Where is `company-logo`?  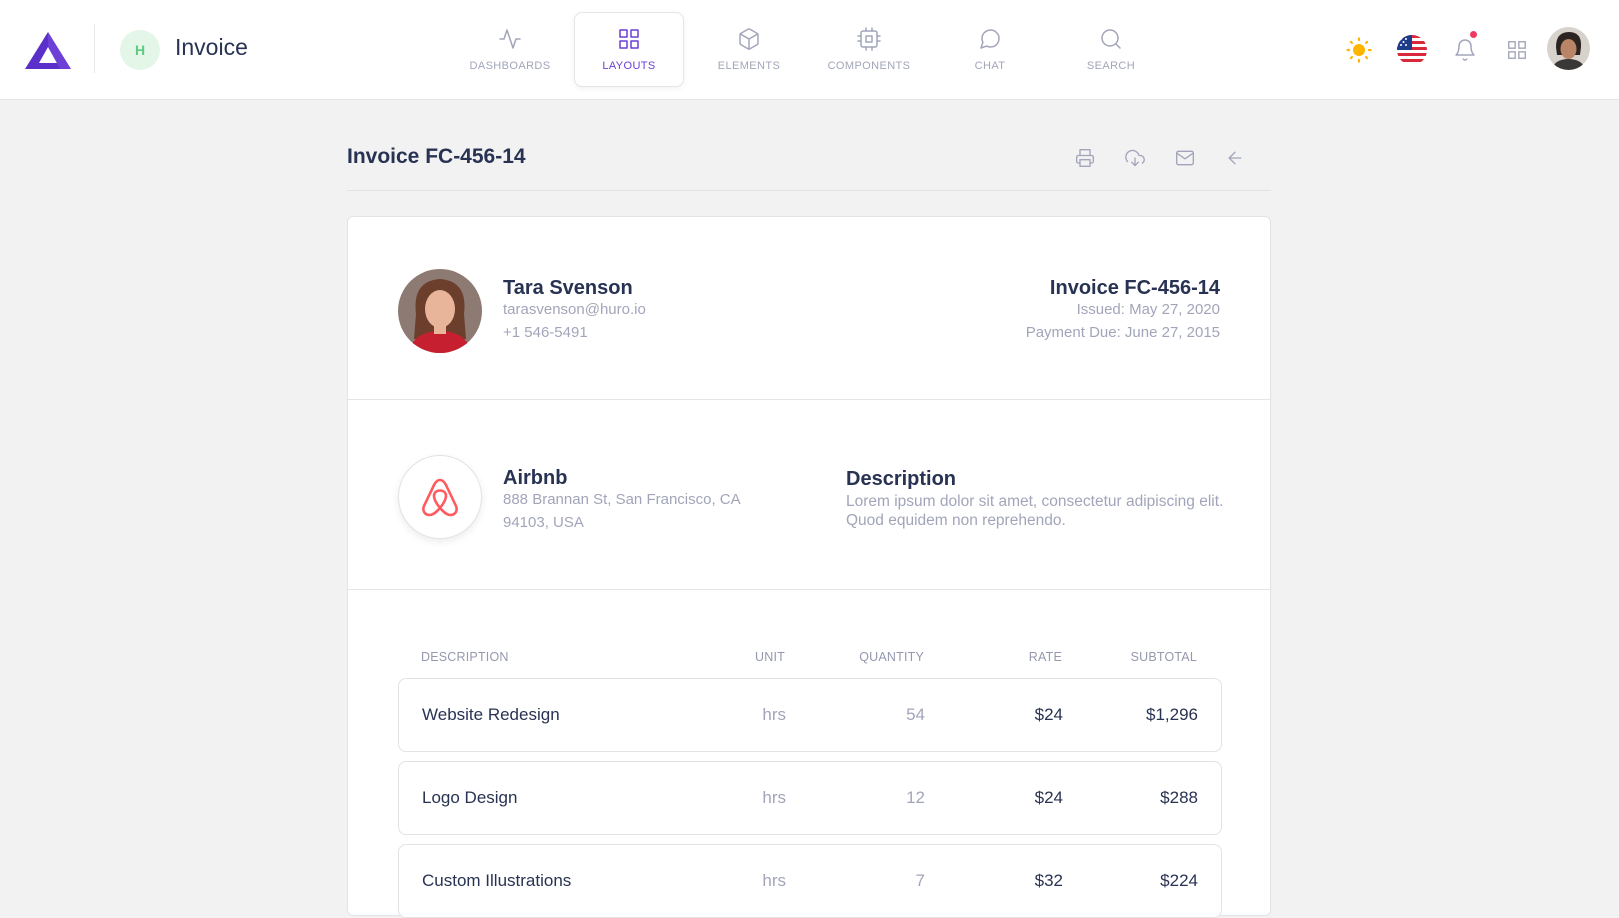 company-logo is located at coordinates (440, 497).